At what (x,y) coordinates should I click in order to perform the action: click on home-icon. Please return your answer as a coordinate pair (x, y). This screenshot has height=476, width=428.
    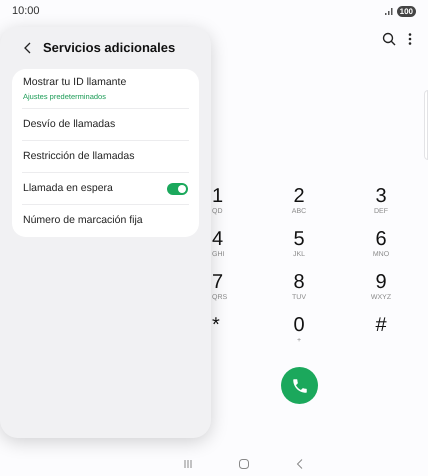
    Looking at the image, I should click on (244, 464).